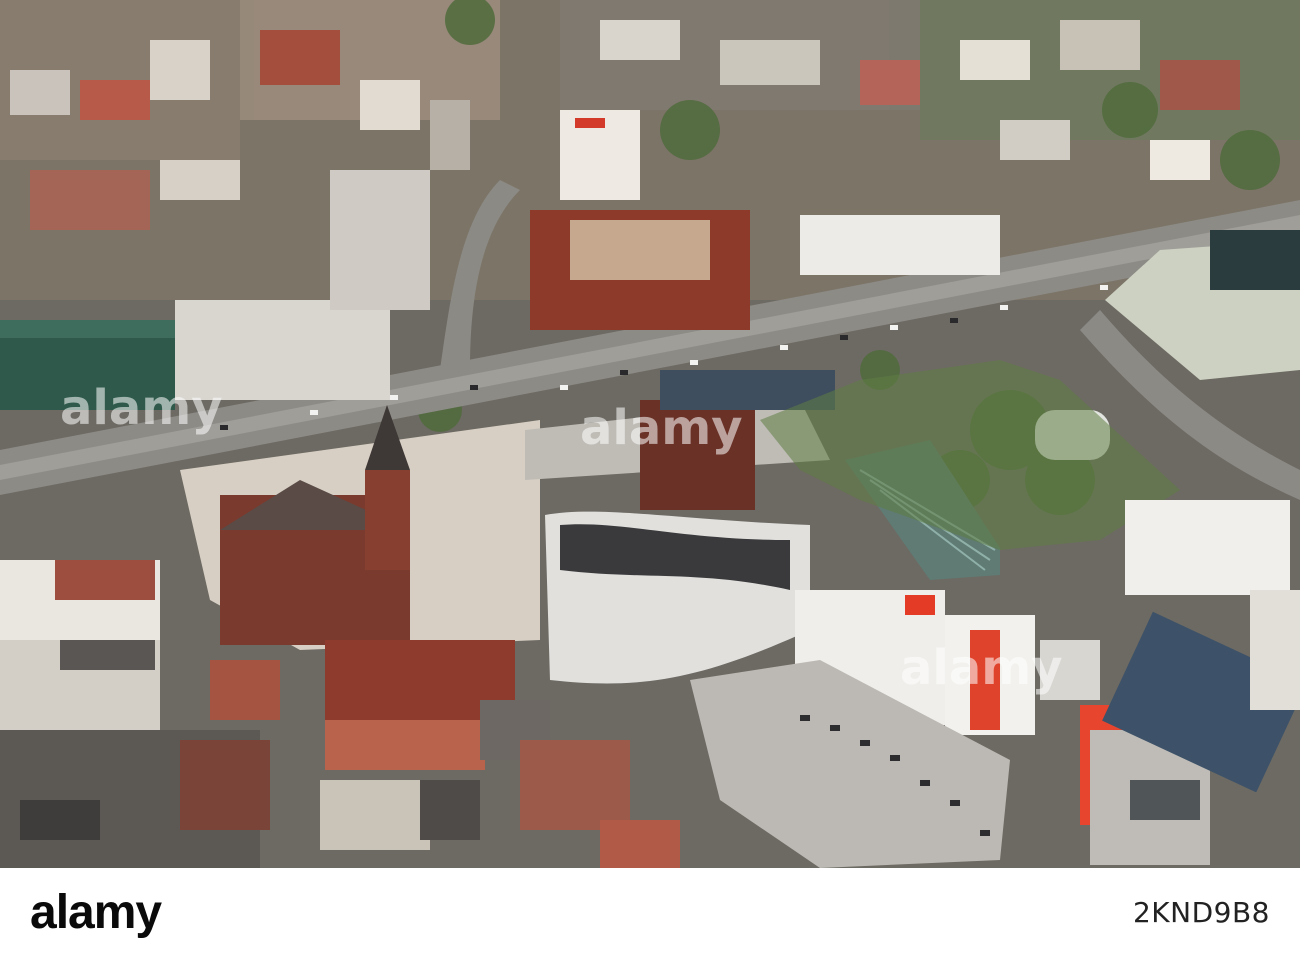  What do you see at coordinates (1201, 912) in the screenshot?
I see `image-id-label: 2KND9B8` at bounding box center [1201, 912].